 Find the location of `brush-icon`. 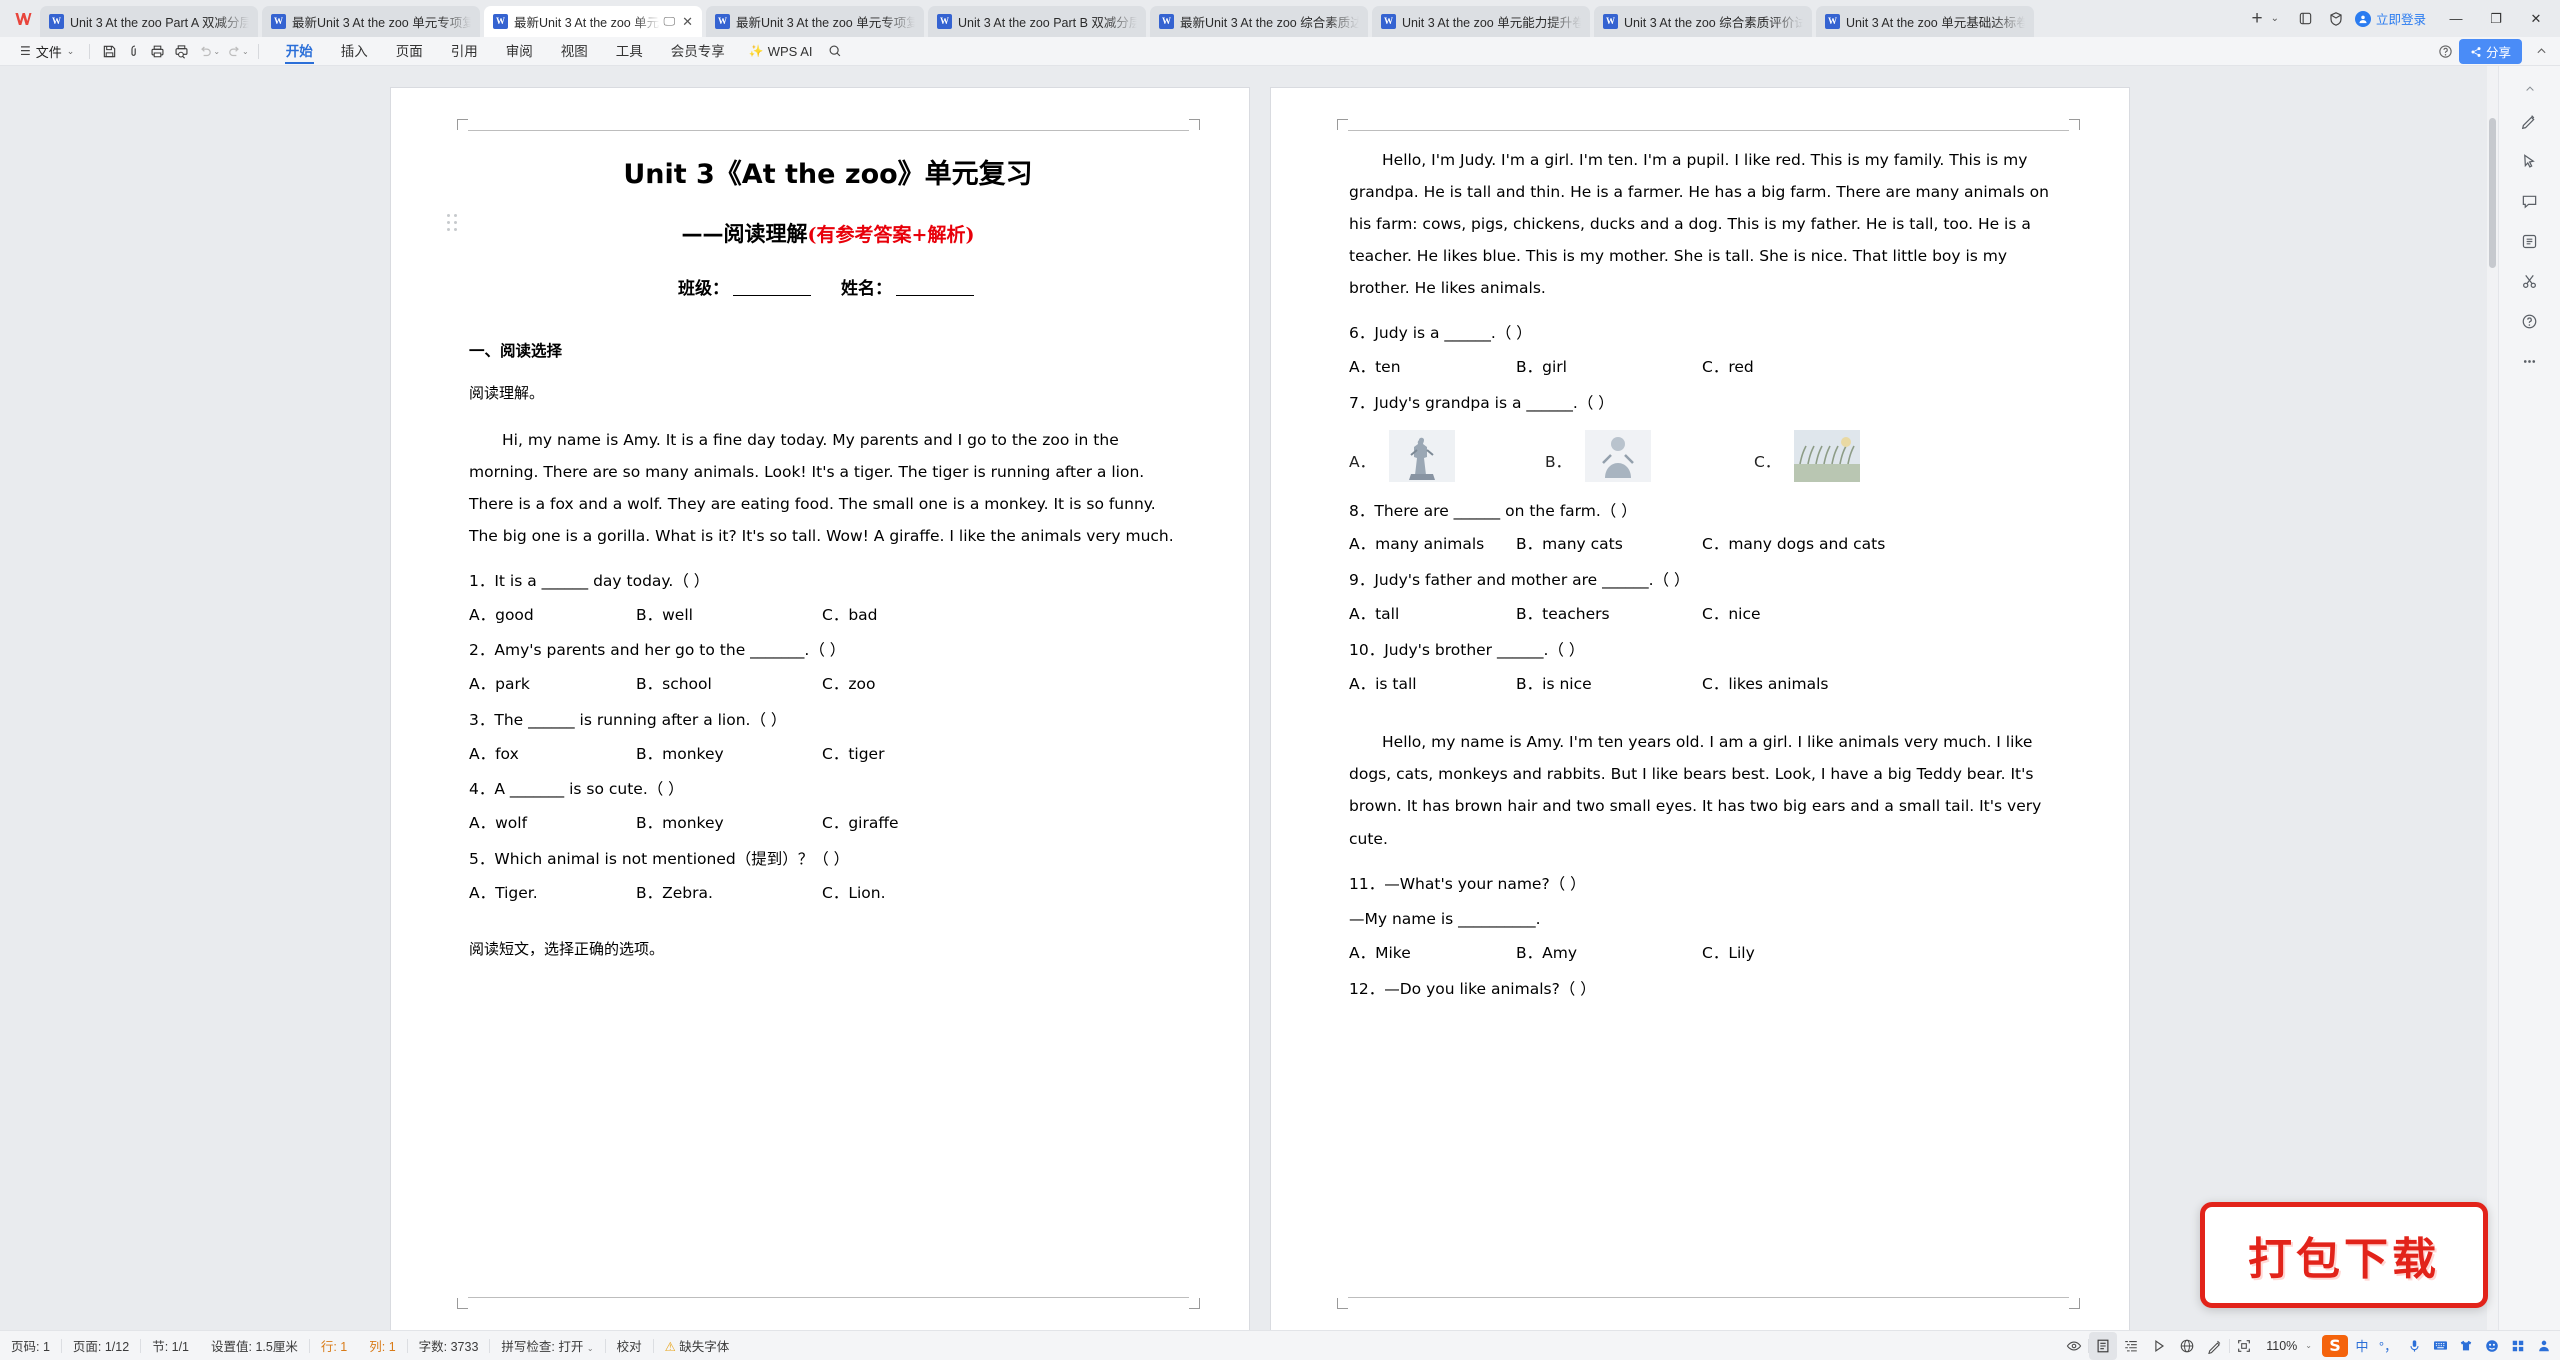

brush-icon is located at coordinates (2215, 1346).